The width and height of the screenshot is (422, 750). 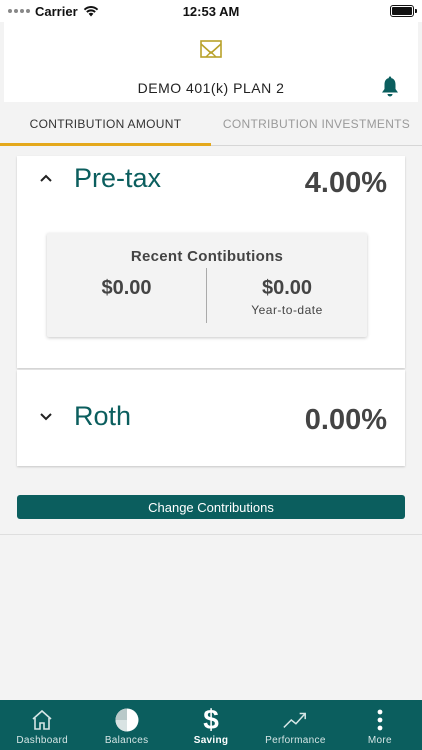 What do you see at coordinates (379, 740) in the screenshot?
I see `nav-label: More` at bounding box center [379, 740].